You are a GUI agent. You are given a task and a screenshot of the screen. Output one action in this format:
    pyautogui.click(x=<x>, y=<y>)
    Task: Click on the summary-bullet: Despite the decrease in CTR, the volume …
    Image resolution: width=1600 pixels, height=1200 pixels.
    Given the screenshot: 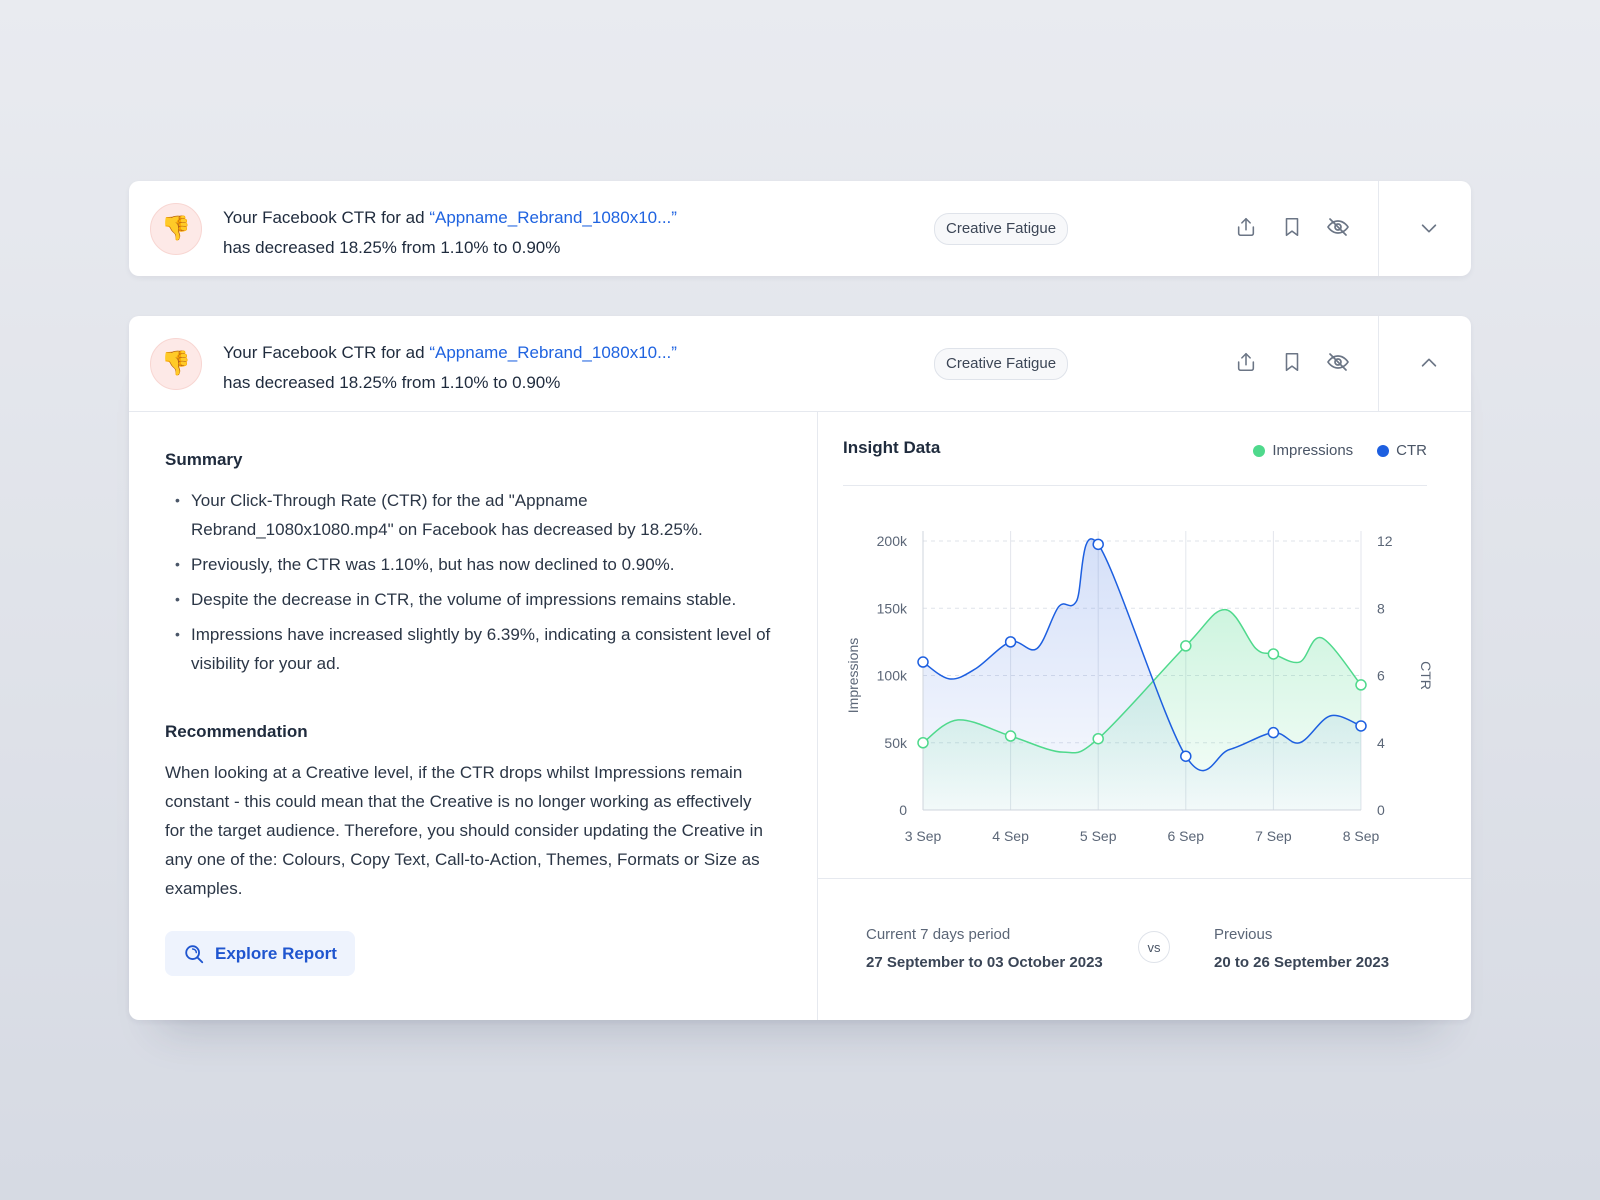 What is the action you would take?
    pyautogui.click(x=475, y=599)
    